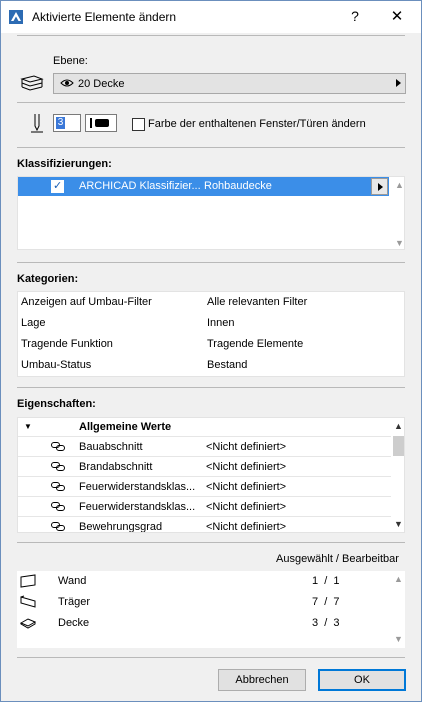 The image size is (422, 702). What do you see at coordinates (121, 527) in the screenshot?
I see `property-name: Bewehrungsgrad` at bounding box center [121, 527].